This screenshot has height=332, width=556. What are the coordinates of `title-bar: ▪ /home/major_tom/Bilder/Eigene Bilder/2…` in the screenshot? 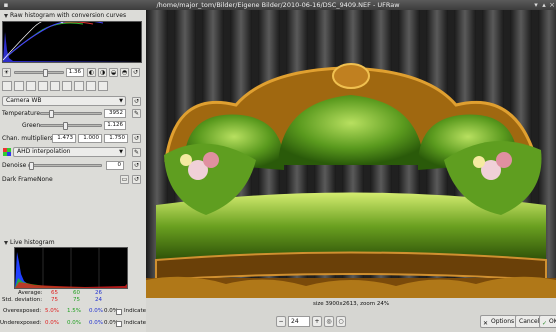 It's located at (278, 5).